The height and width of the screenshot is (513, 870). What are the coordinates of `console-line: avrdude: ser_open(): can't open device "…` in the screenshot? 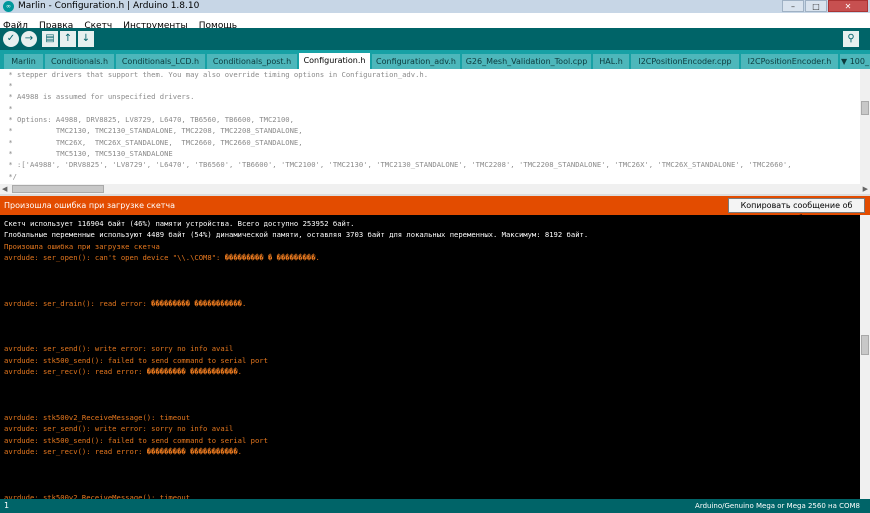 It's located at (162, 258).